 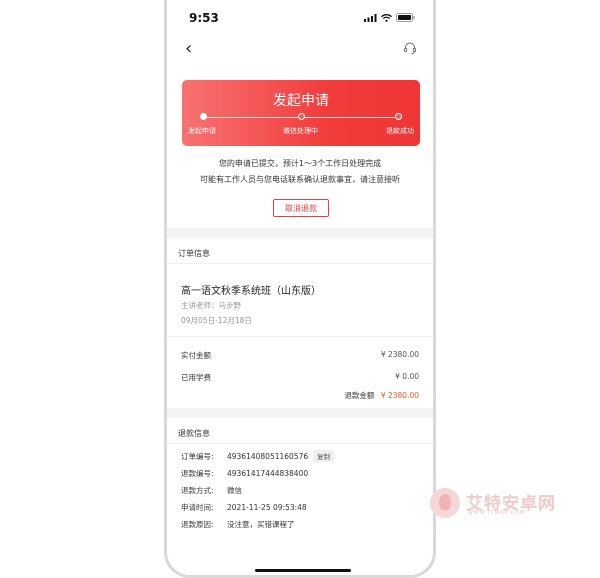 What do you see at coordinates (300, 251) in the screenshot?
I see `order-info-header: 订单信息` at bounding box center [300, 251].